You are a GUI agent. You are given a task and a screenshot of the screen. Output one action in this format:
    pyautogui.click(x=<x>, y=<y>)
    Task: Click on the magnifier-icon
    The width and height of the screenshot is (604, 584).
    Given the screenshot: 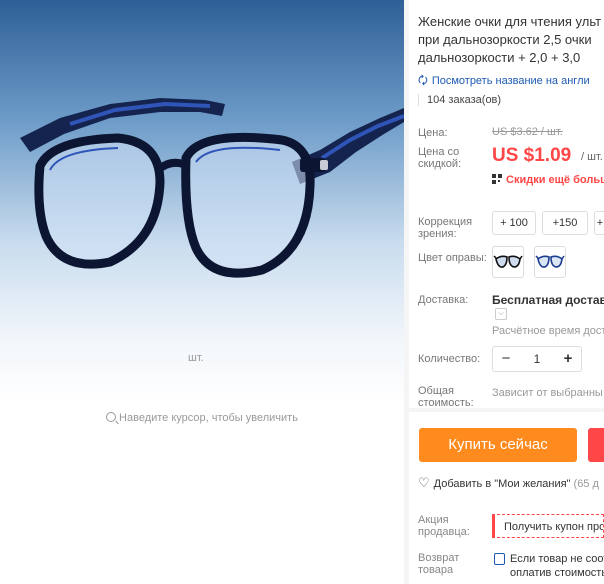 What is the action you would take?
    pyautogui.click(x=111, y=417)
    